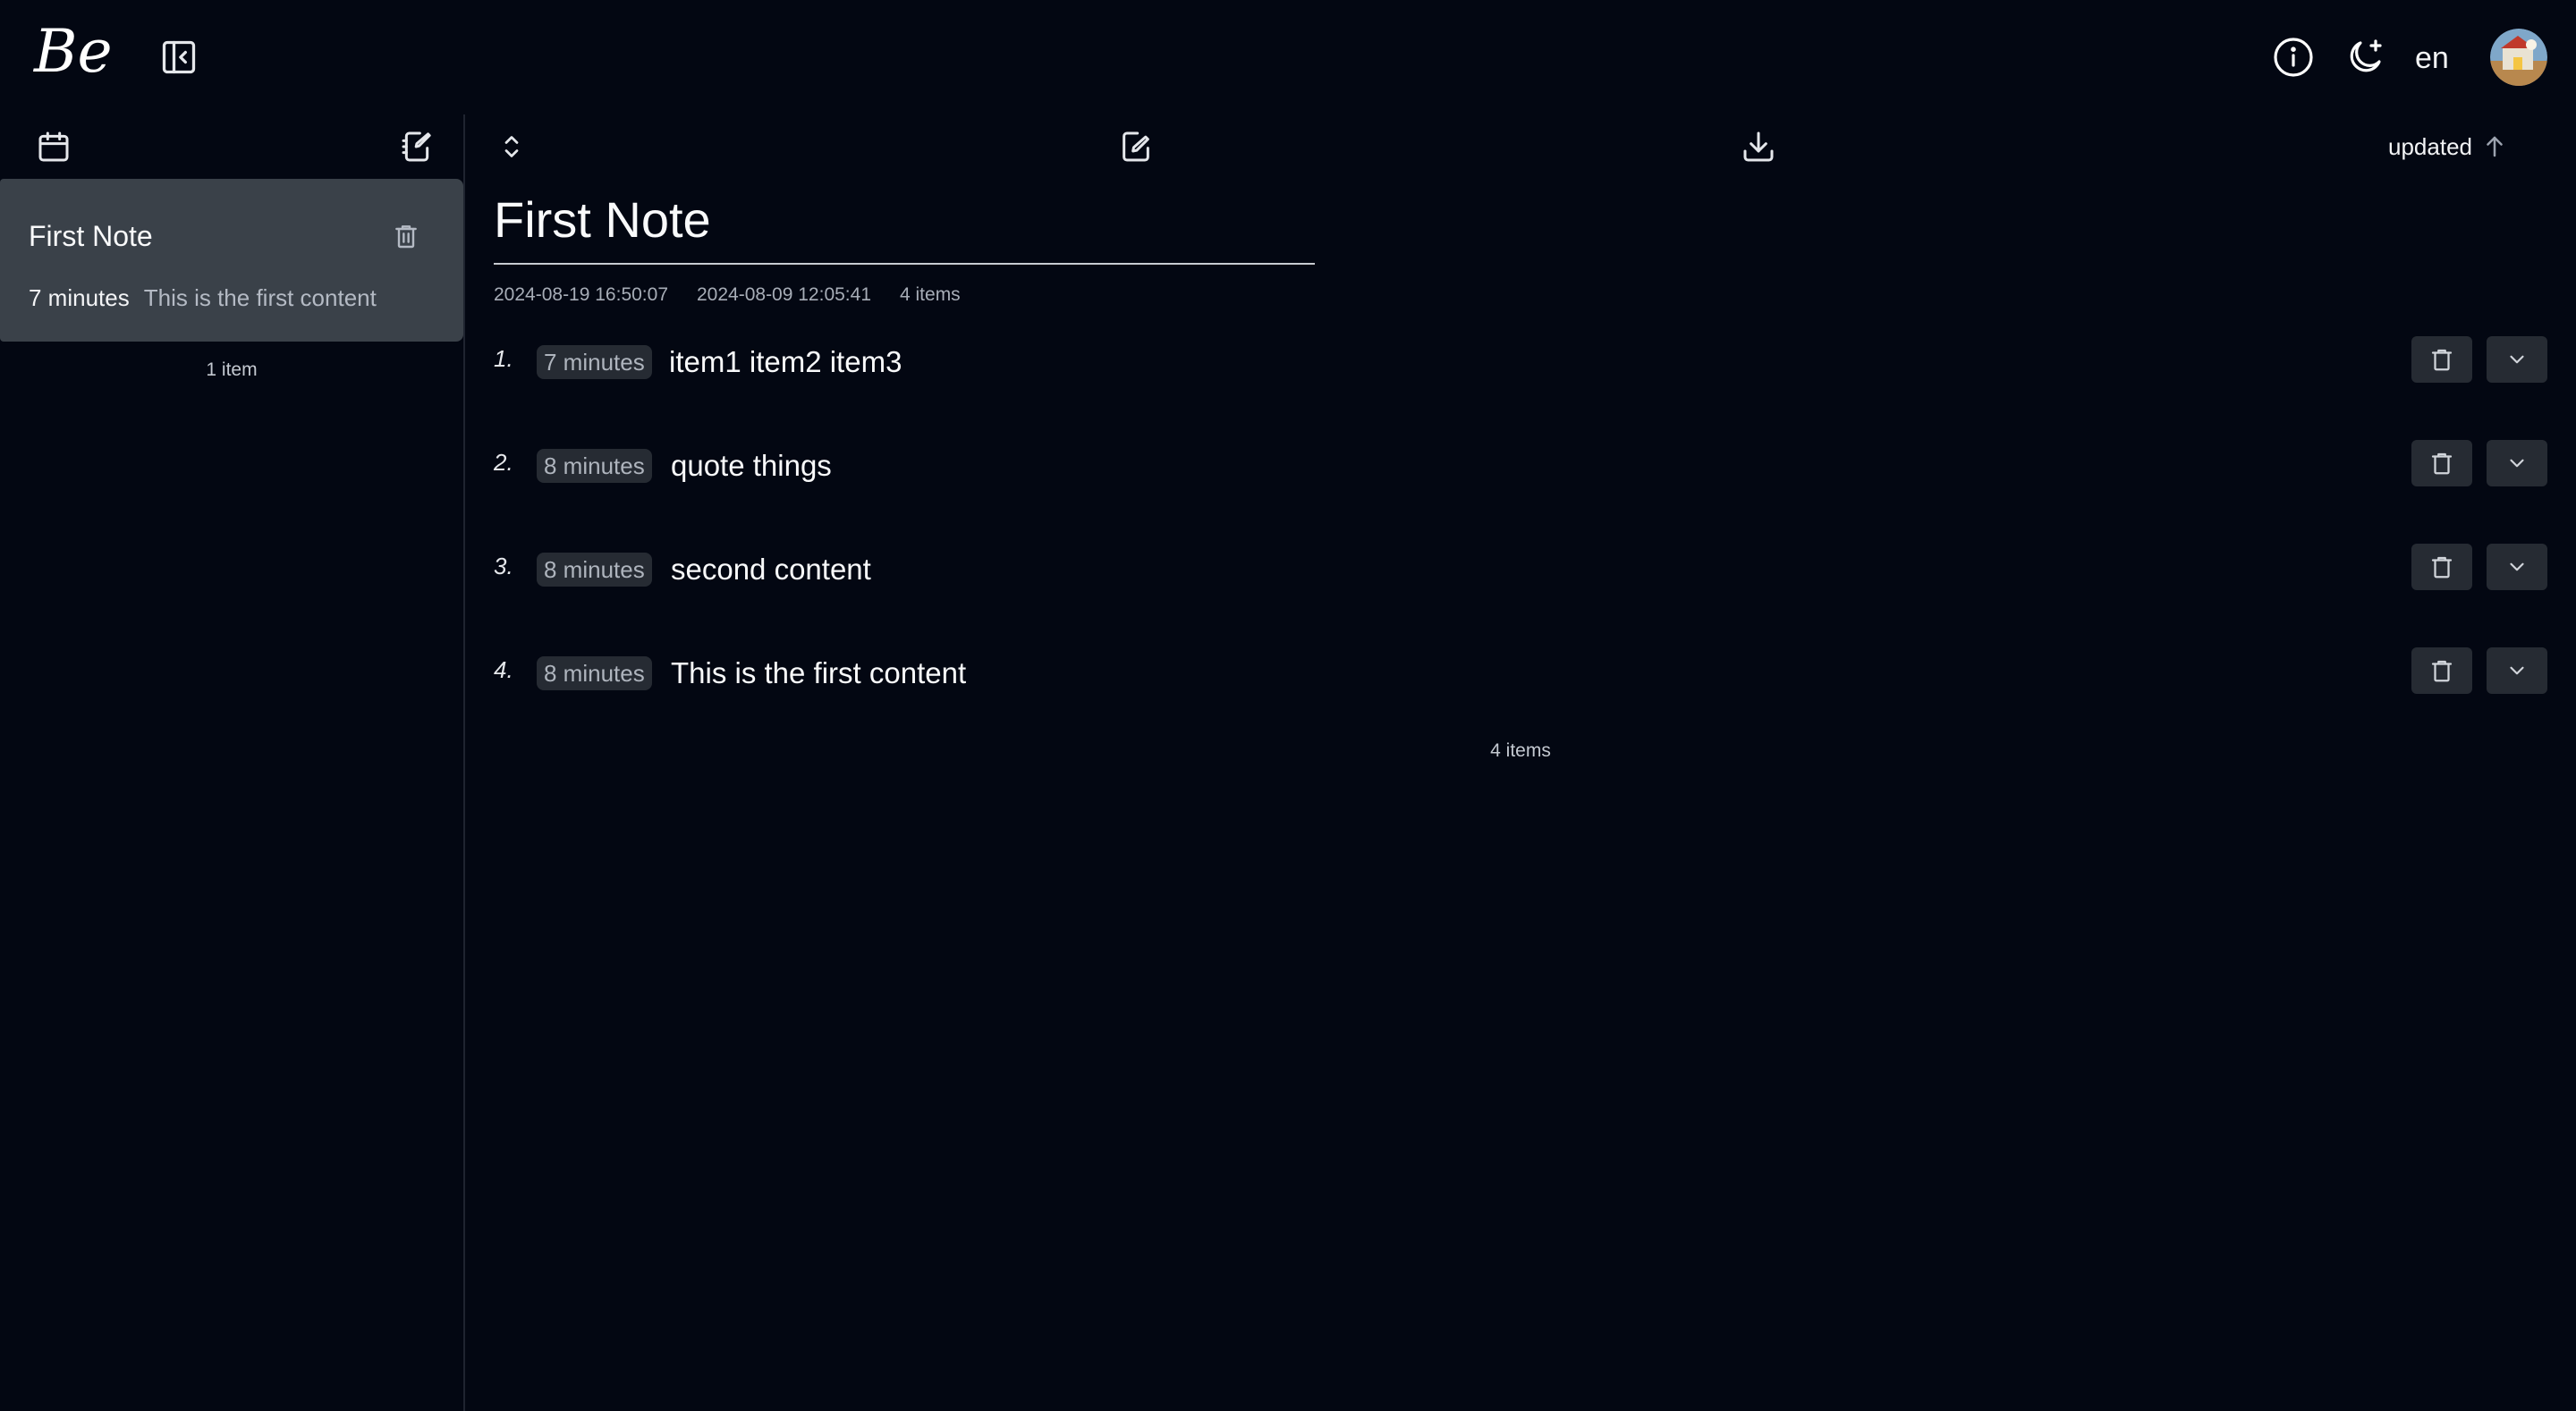 This screenshot has width=2576, height=1411. I want to click on item-text: This is the first content, so click(819, 672).